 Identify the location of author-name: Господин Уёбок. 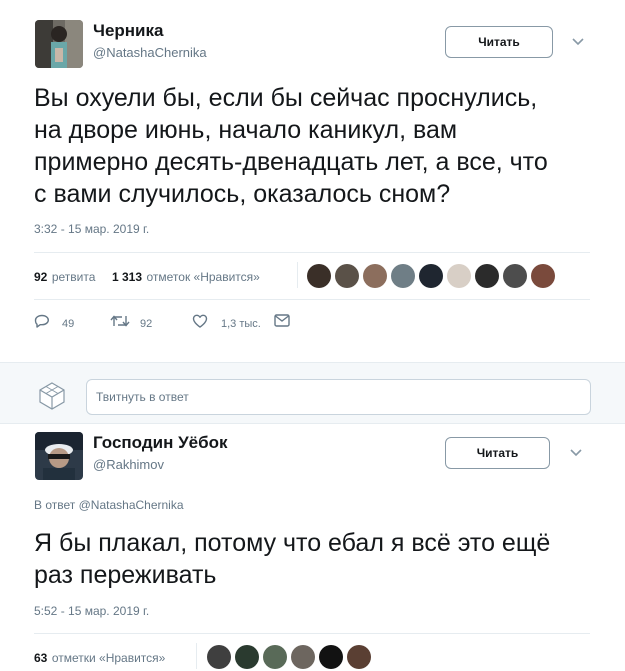
(160, 443).